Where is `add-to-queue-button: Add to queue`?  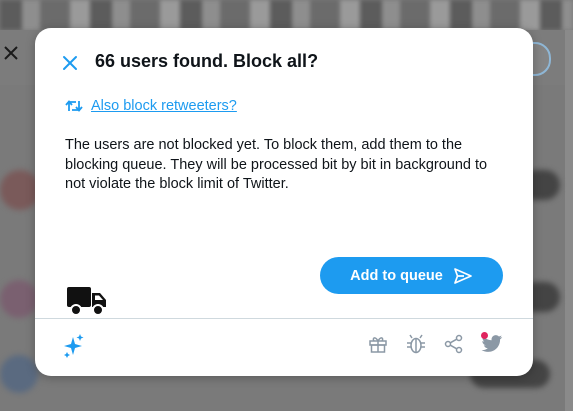
add-to-queue-button: Add to queue is located at coordinates (411, 275).